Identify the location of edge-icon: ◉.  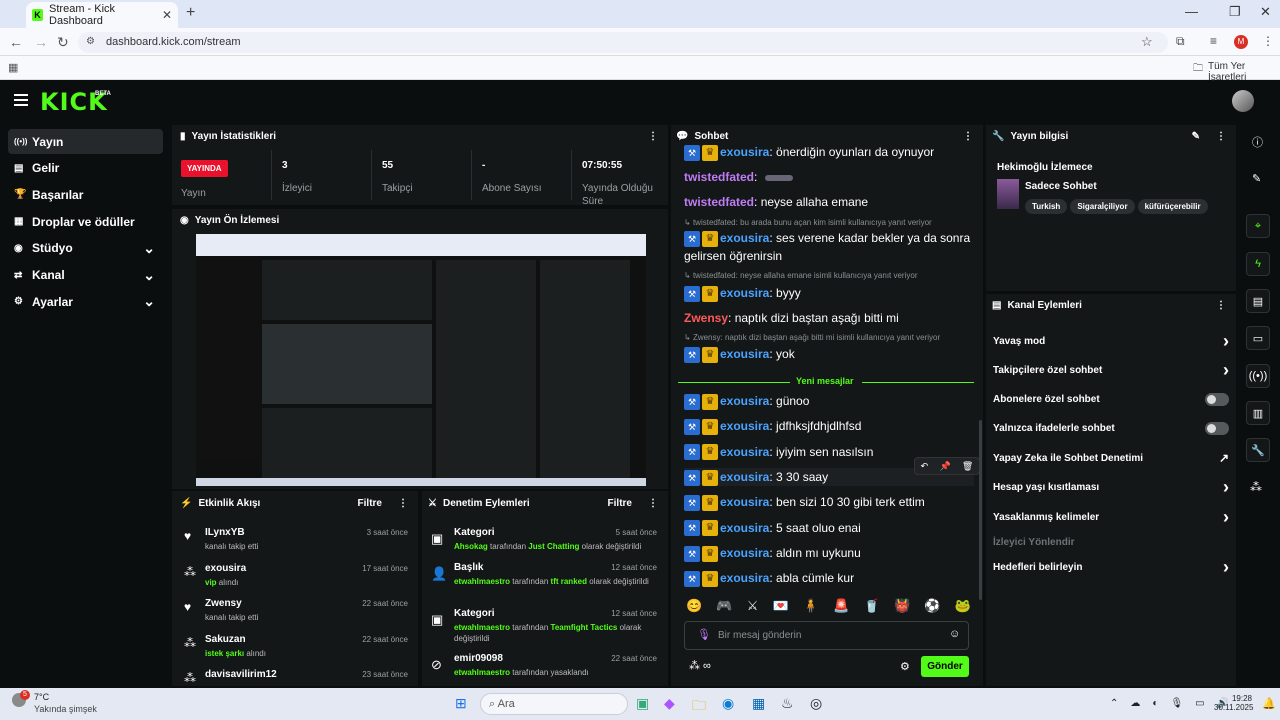
(728, 703).